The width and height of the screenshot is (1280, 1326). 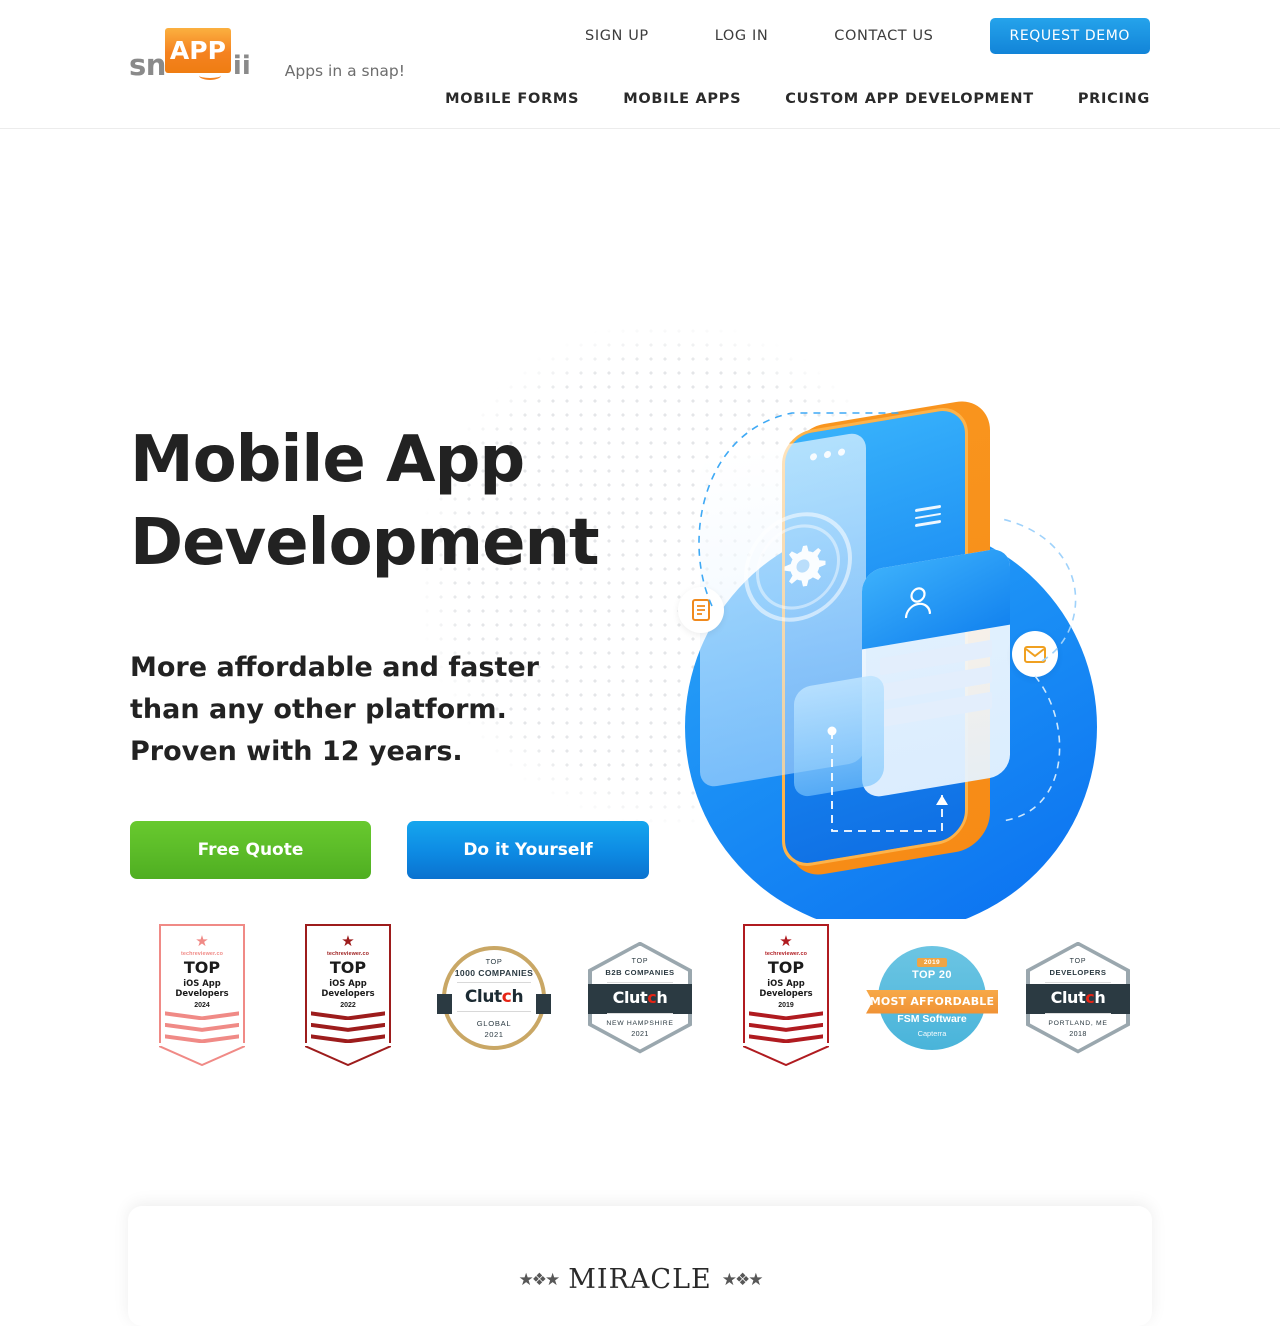 What do you see at coordinates (1069, 36) in the screenshot?
I see `request-demo-button: REQUEST DEMO` at bounding box center [1069, 36].